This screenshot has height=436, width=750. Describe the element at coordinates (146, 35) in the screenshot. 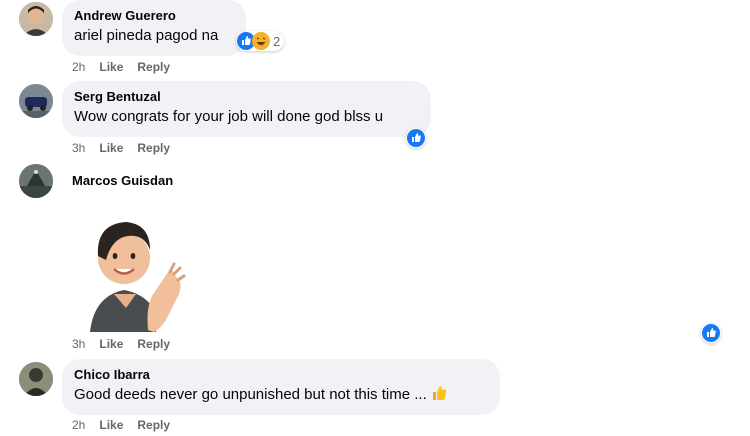

I see `comment-text: ariel pineda pagod na` at that location.